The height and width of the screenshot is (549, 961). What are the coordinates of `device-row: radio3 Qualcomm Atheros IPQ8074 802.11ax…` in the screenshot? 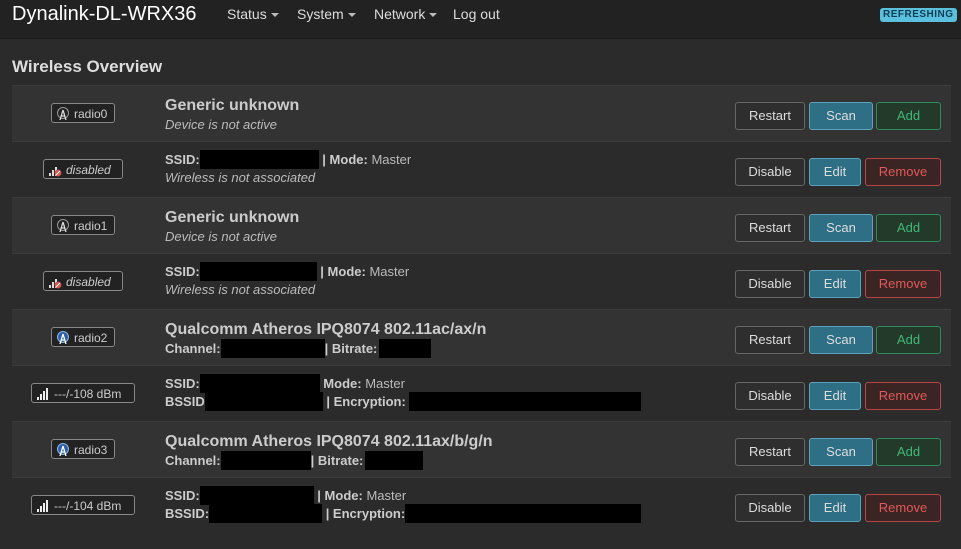 It's located at (481, 449).